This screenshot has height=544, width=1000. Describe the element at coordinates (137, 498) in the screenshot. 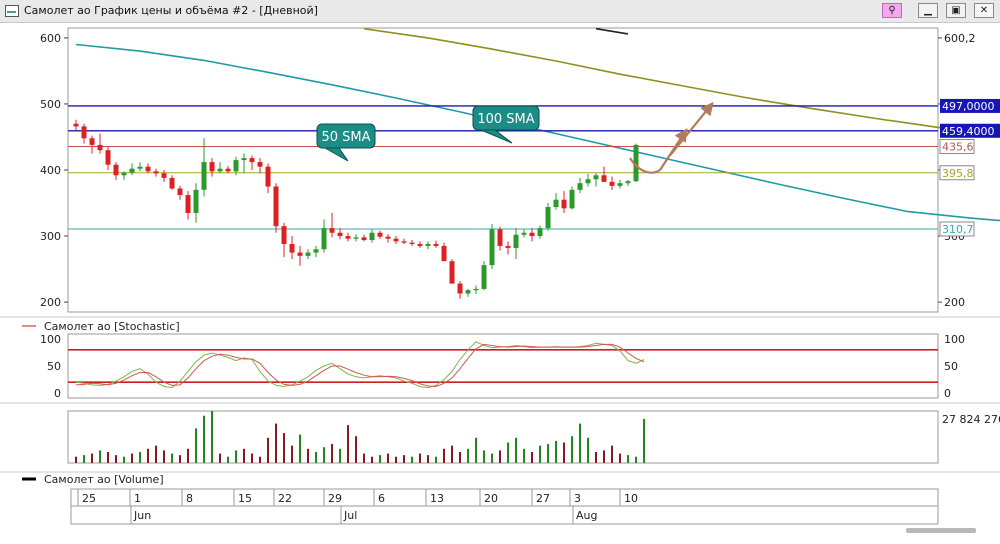

I see `date-label: 1` at that location.